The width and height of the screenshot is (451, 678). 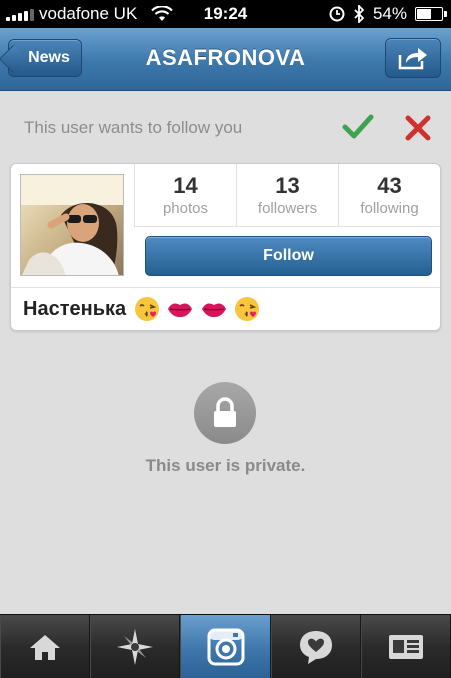 What do you see at coordinates (424, 14) in the screenshot?
I see `battery-fill` at bounding box center [424, 14].